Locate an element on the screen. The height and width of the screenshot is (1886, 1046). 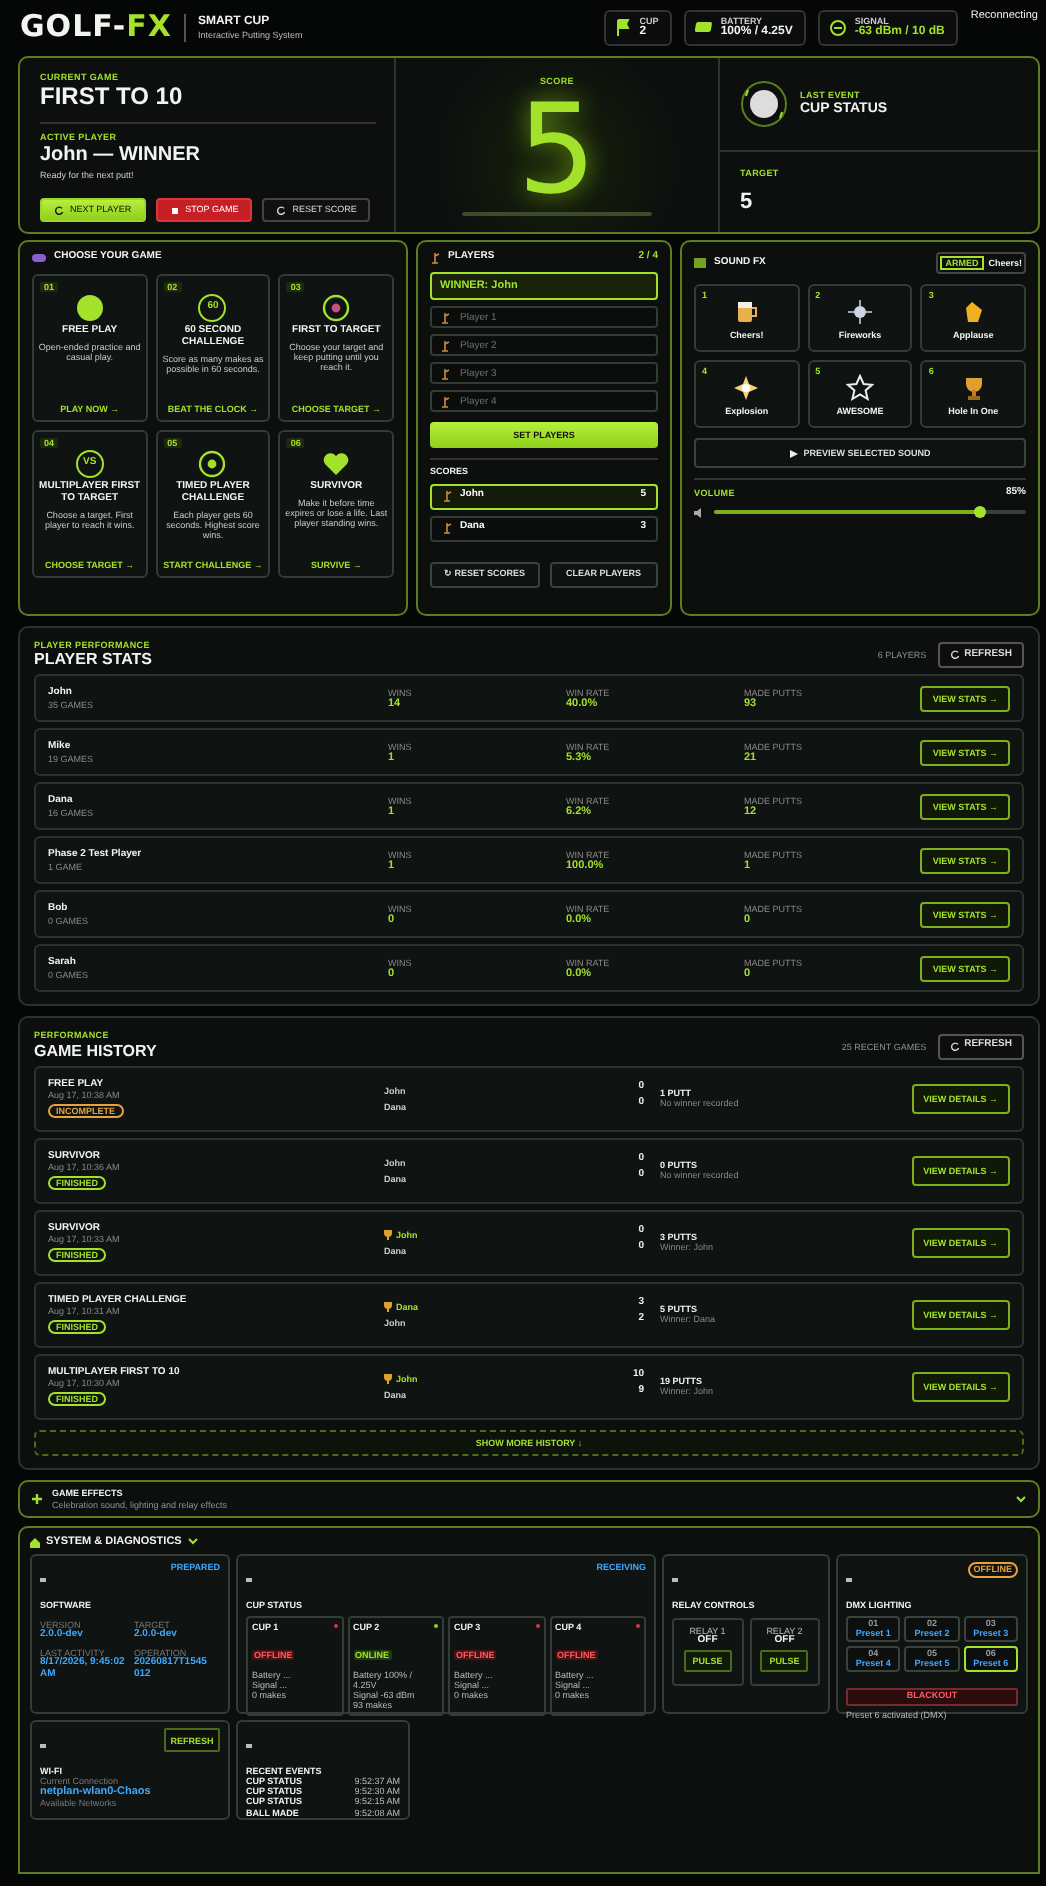
target-icon is located at coordinates (336, 308).